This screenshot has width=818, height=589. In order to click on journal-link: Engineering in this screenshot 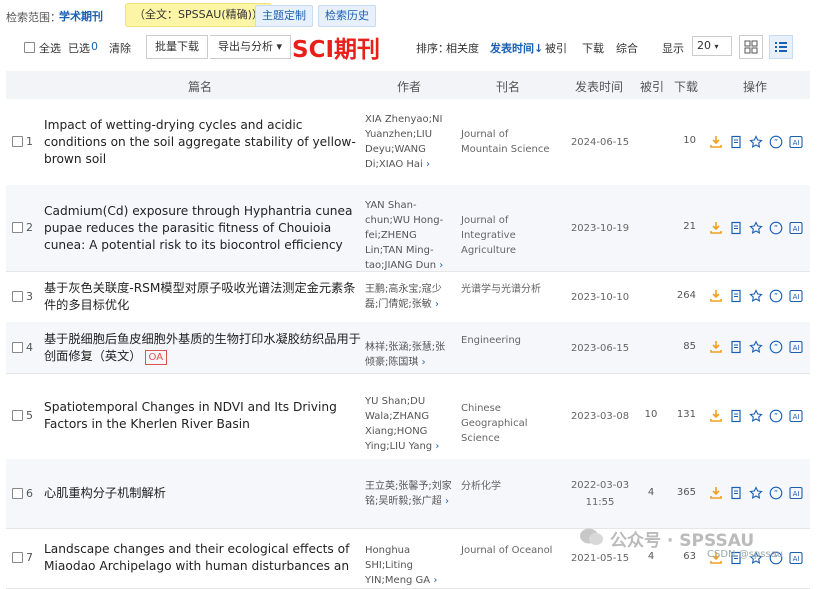, I will do `click(509, 340)`.